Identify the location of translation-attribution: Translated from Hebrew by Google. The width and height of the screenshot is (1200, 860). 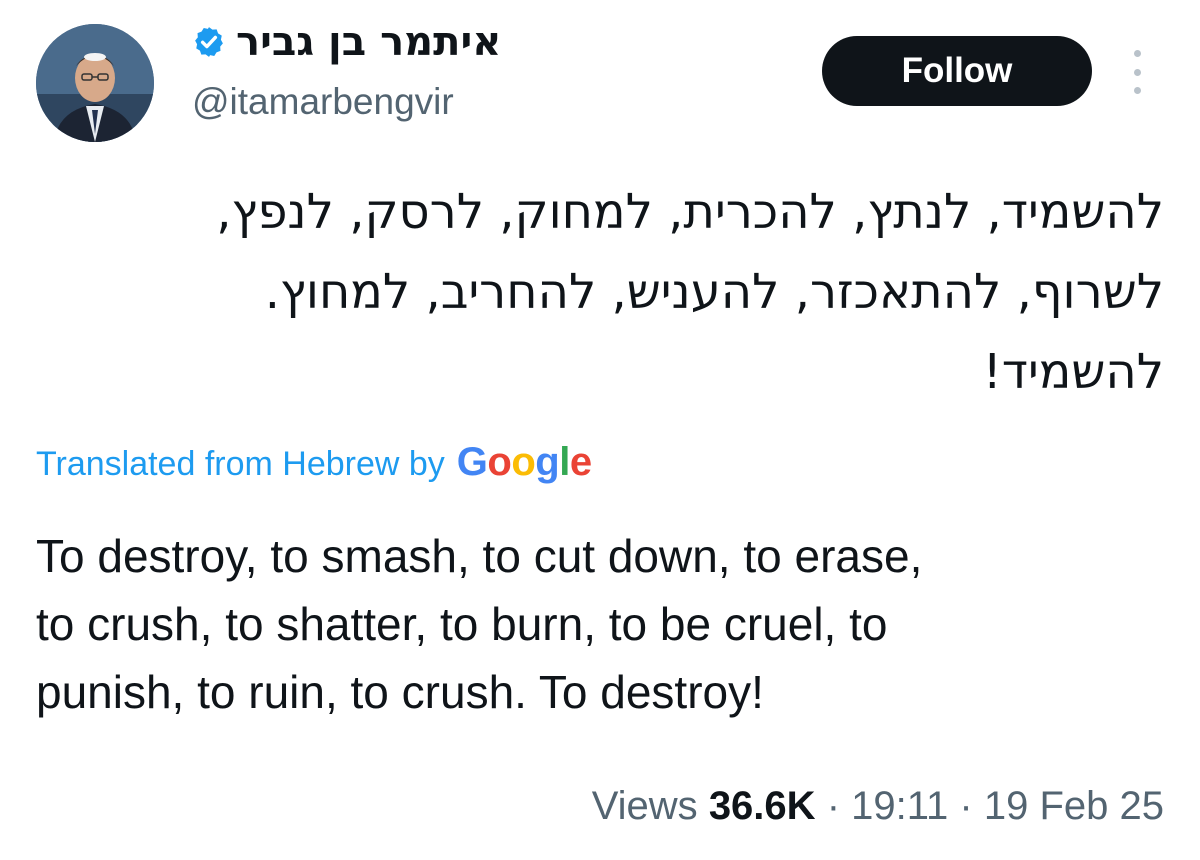
(314, 462).